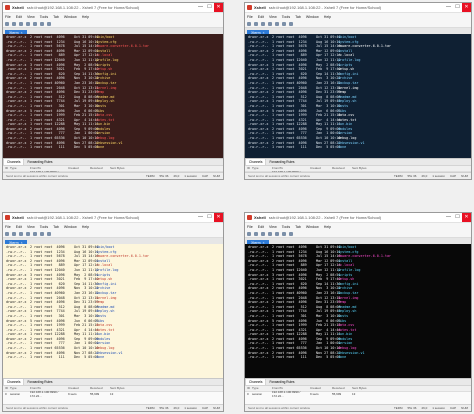 The height and width of the screenshot is (414, 474). I want to click on terminal-line: -rw-r--r-- 1 root root 111 Dec 5 05:05 done, so click(359, 357).